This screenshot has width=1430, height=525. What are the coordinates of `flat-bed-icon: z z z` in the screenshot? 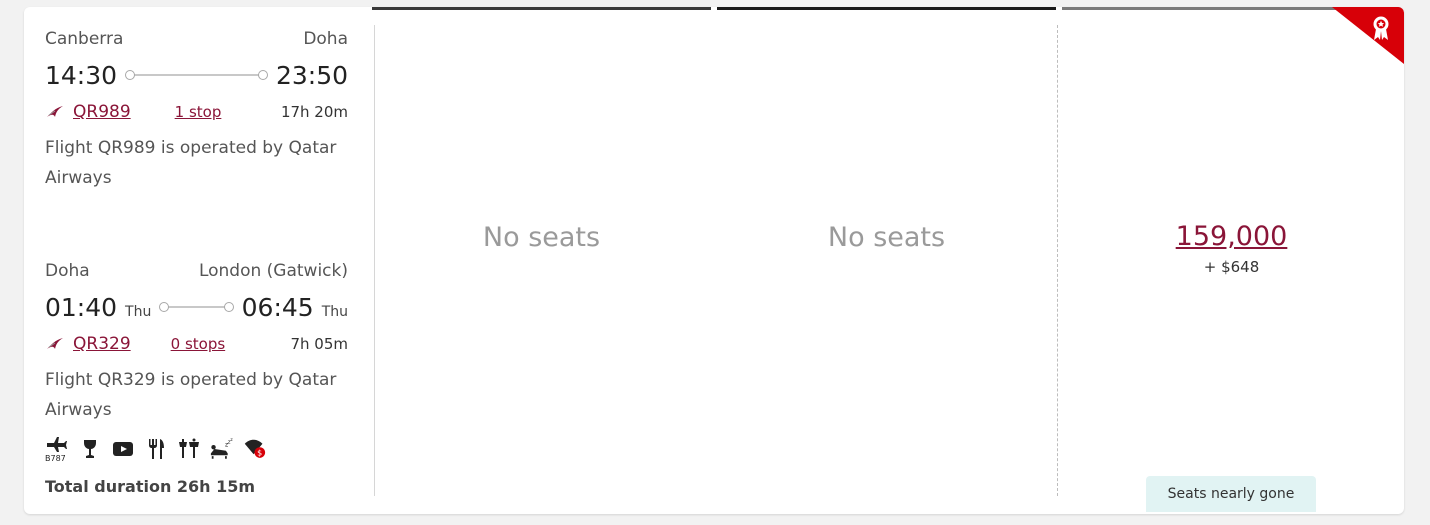 It's located at (221, 449).